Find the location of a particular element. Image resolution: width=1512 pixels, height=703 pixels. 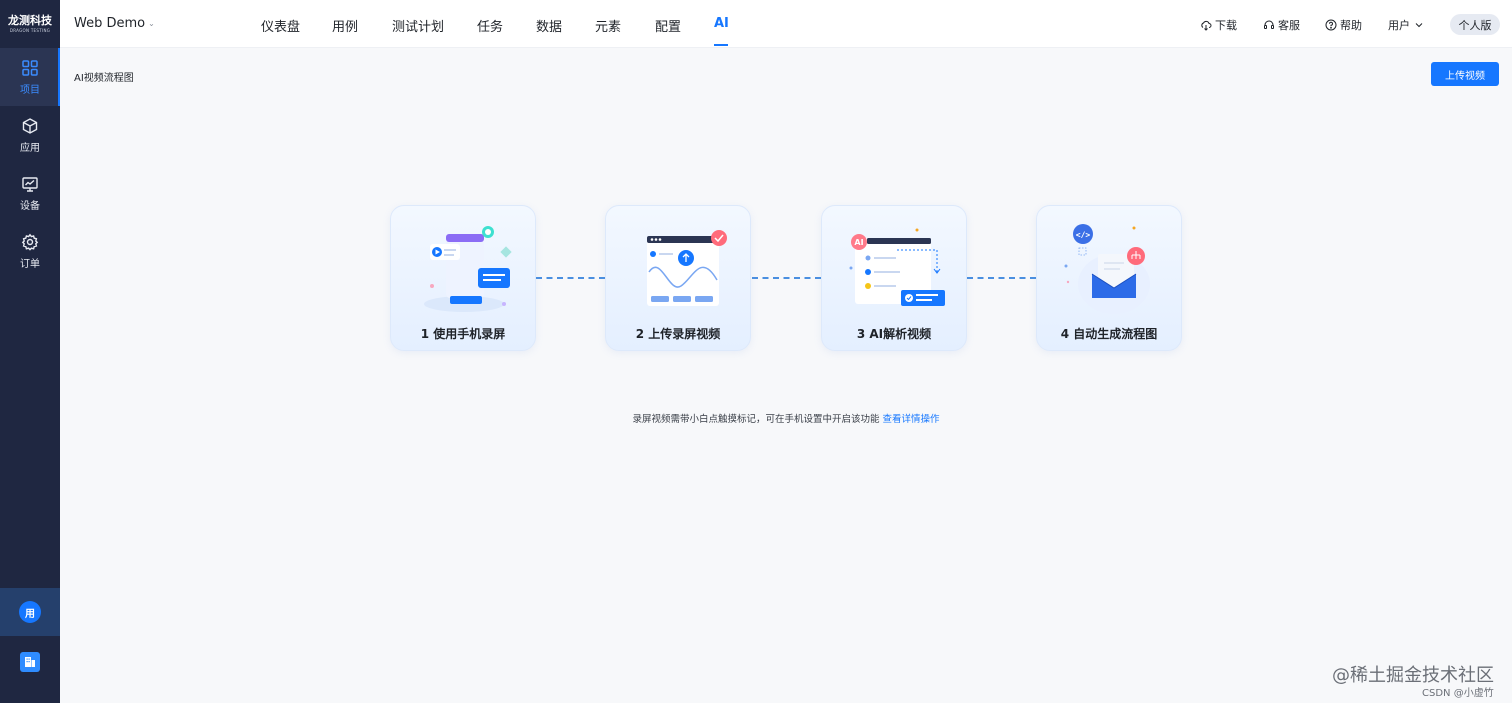

ai-analysis-illustration: AI is located at coordinates (897, 267).